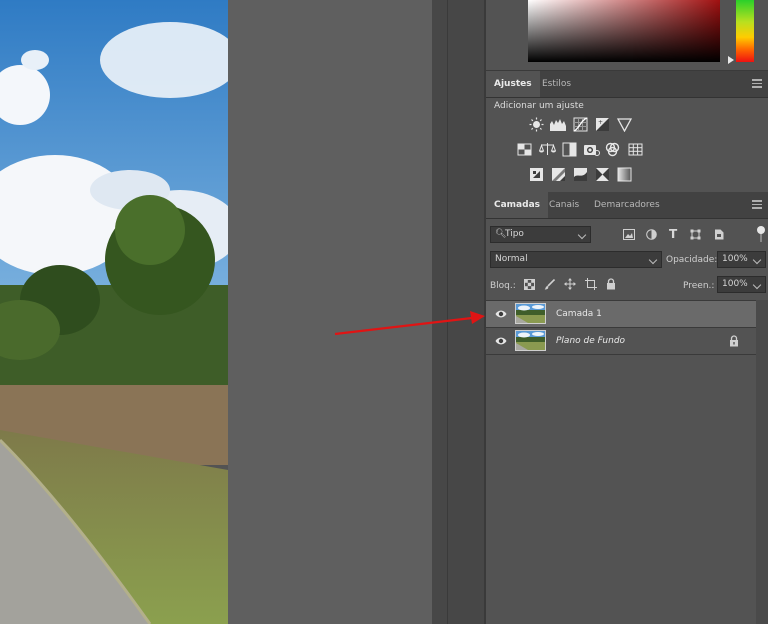 The height and width of the screenshot is (624, 768). Describe the element at coordinates (591, 284) in the screenshot. I see `lock-artboard-icon` at that location.